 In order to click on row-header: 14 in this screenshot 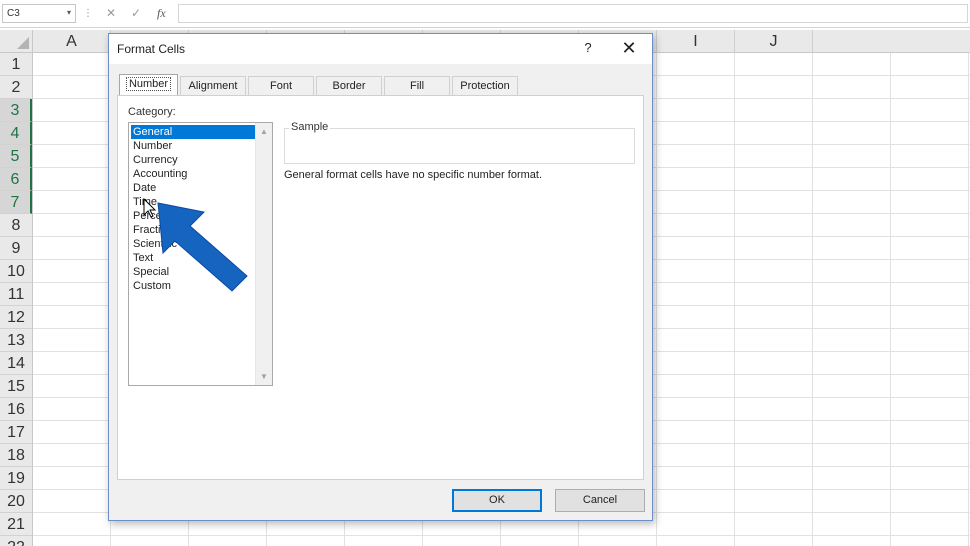, I will do `click(16, 363)`.